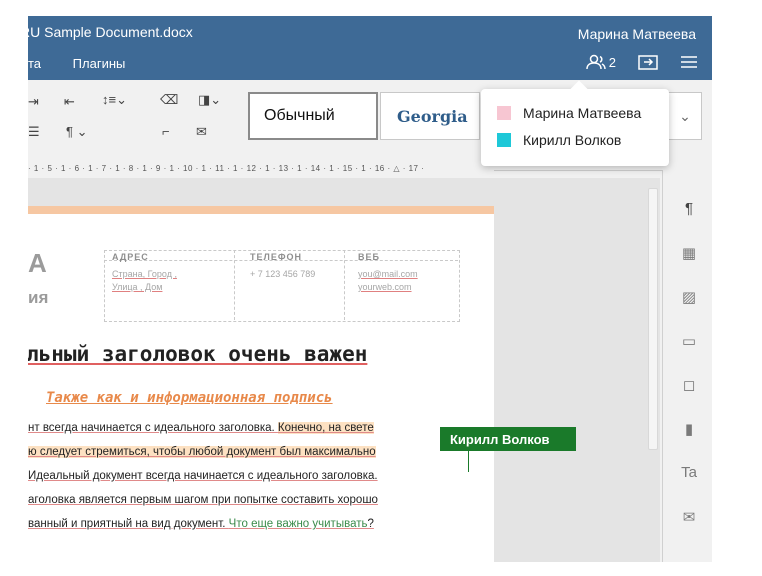 The image size is (762, 576). What do you see at coordinates (34, 132) in the screenshot?
I see `justify-icon: ☰` at bounding box center [34, 132].